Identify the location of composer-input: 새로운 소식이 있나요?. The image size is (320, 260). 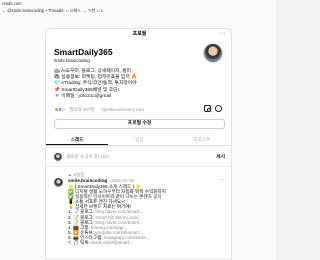
(87, 157).